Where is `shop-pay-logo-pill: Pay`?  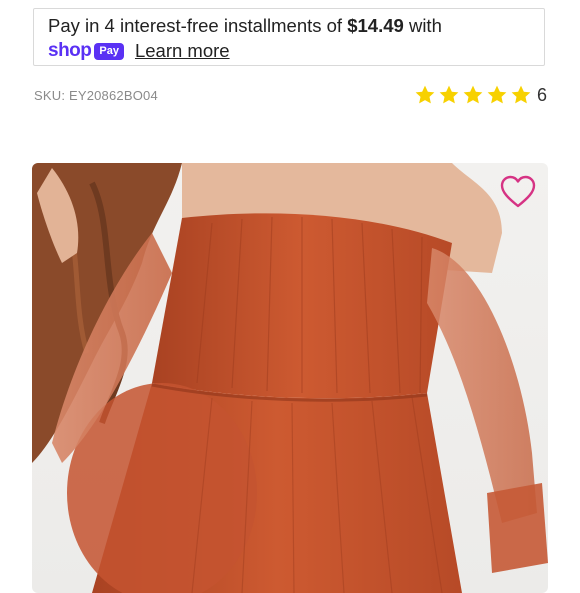 shop-pay-logo-pill: Pay is located at coordinates (109, 51).